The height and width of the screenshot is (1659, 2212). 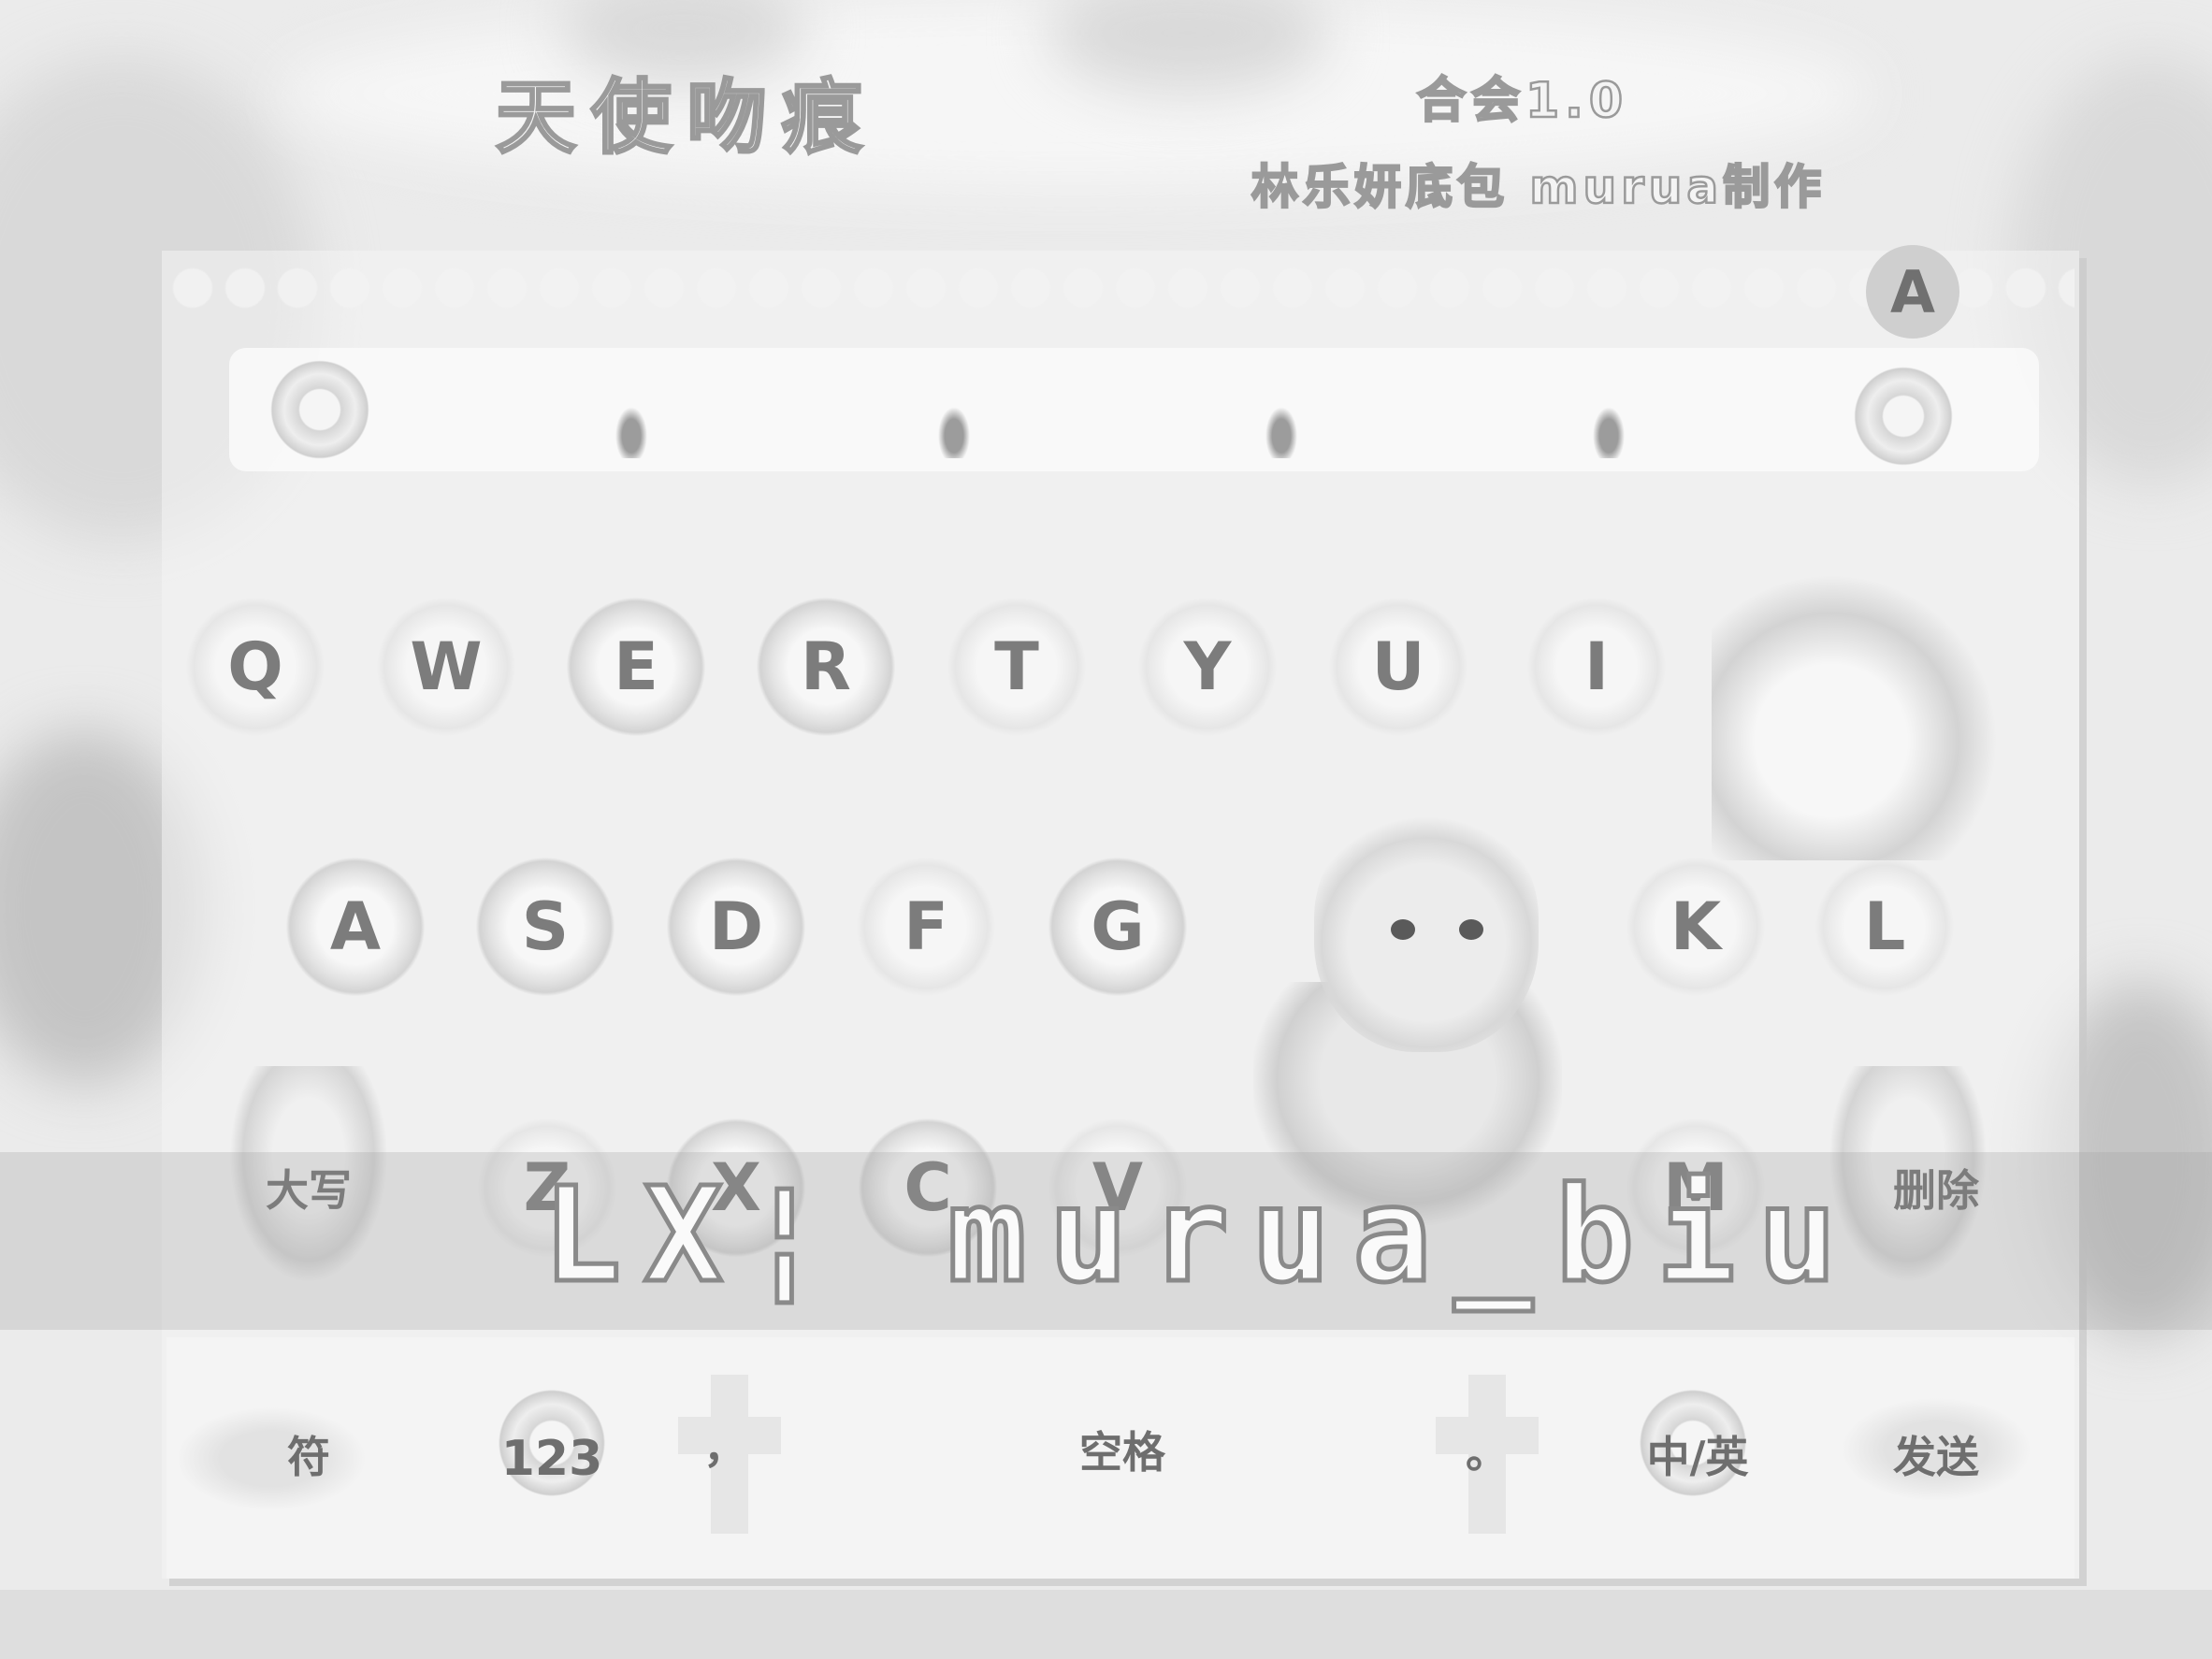 I want to click on key-t: T, so click(x=1017, y=667).